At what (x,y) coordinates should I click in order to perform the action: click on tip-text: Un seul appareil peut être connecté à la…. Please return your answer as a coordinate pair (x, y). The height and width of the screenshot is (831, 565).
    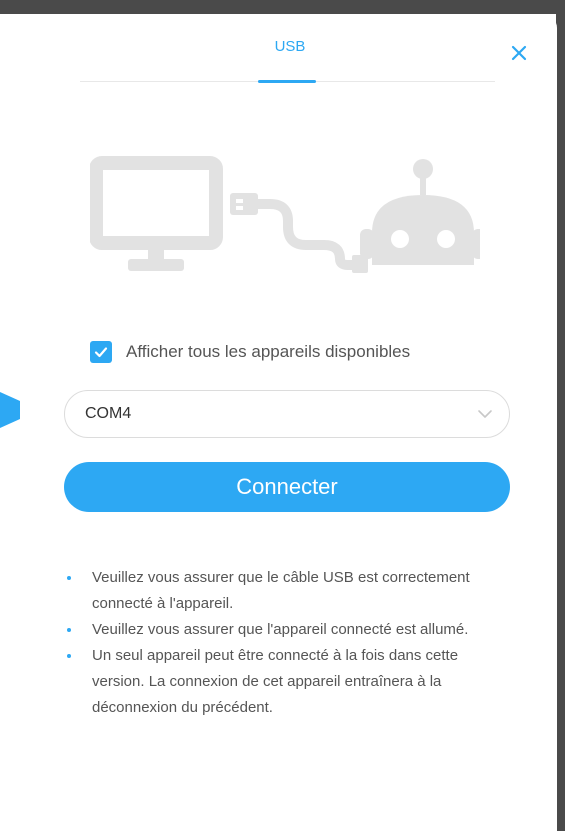
    Looking at the image, I should click on (275, 681).